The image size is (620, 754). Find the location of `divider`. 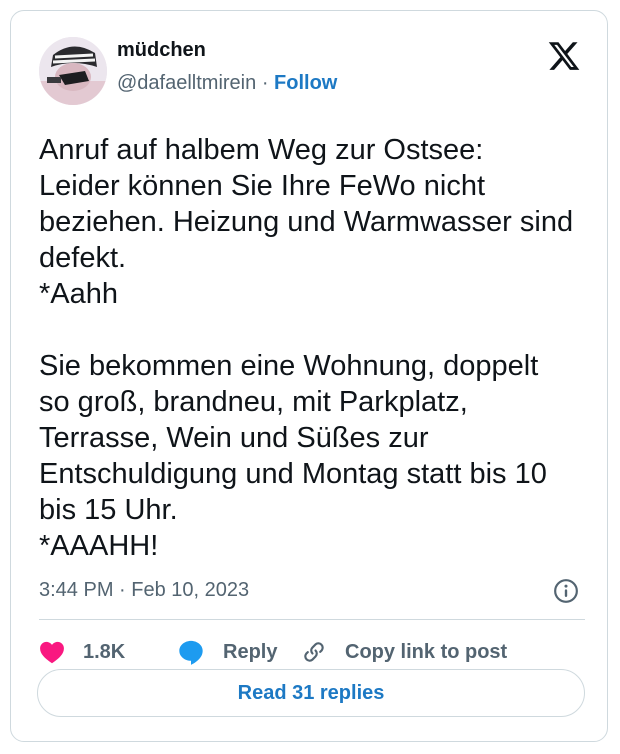

divider is located at coordinates (312, 619).